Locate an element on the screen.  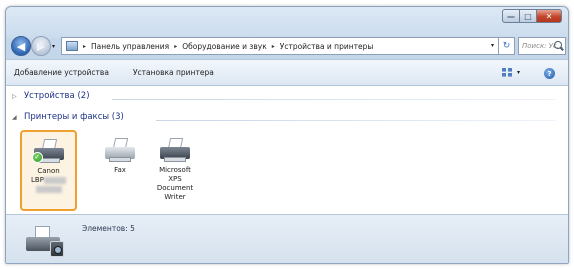
printer-label: Document is located at coordinates (175, 188).